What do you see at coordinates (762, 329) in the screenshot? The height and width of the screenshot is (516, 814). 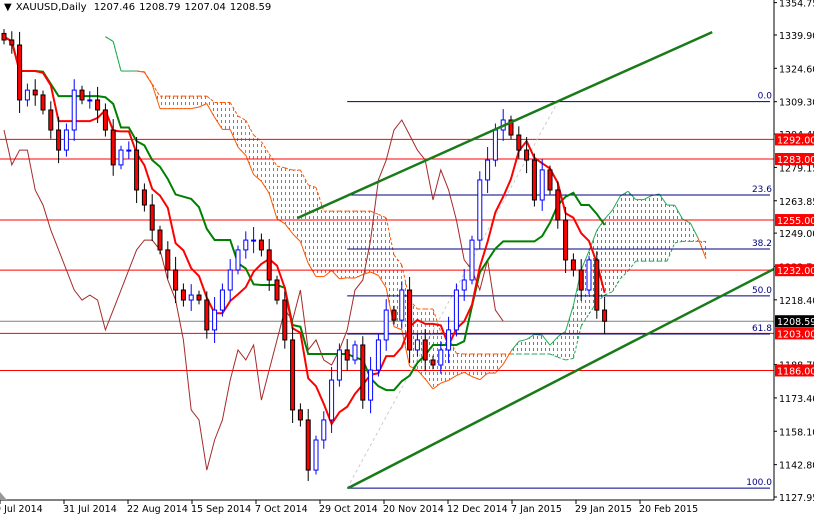 I see `fib-level-label: 61.8` at bounding box center [762, 329].